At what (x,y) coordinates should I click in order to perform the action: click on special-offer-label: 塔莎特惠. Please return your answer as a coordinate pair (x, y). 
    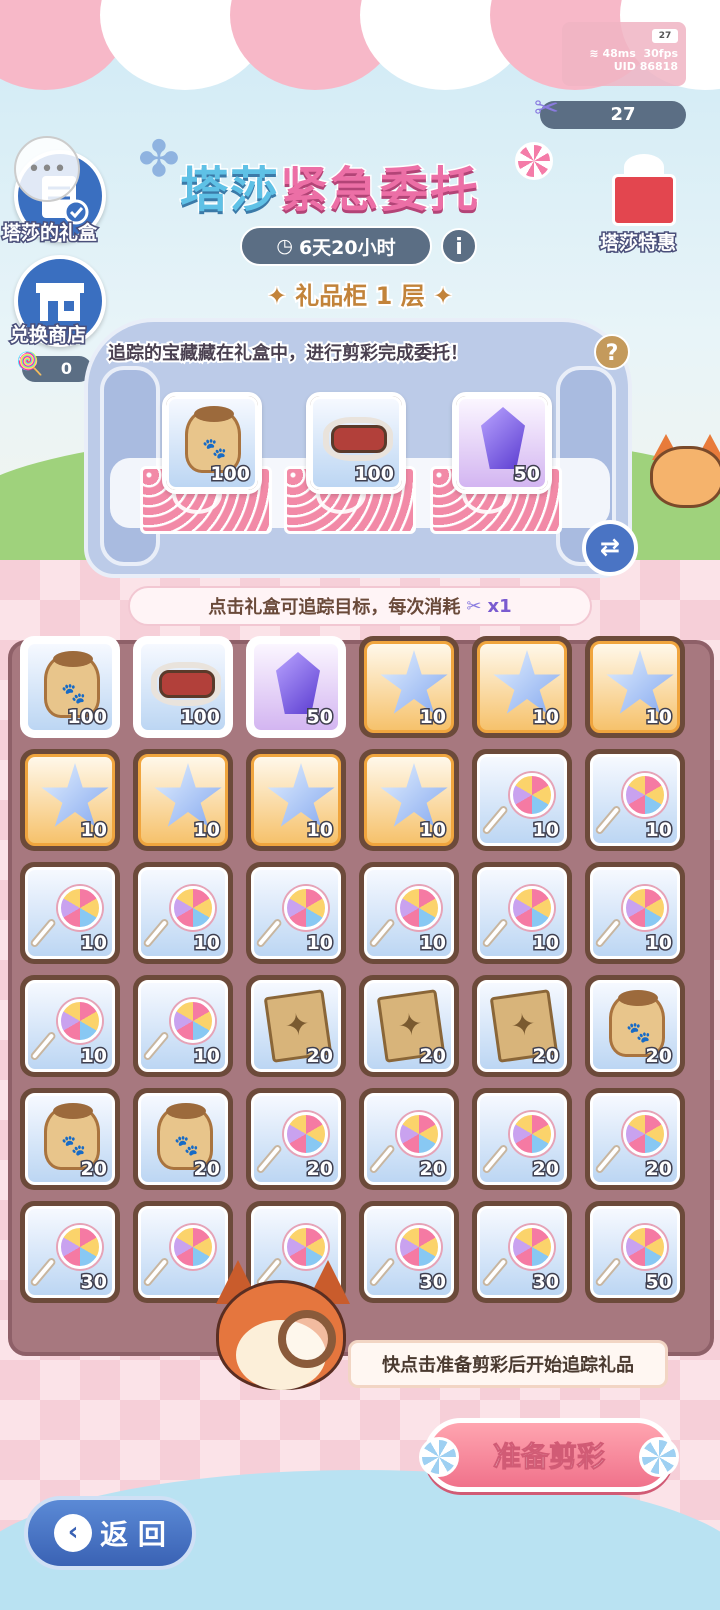
    Looking at the image, I should click on (637, 243).